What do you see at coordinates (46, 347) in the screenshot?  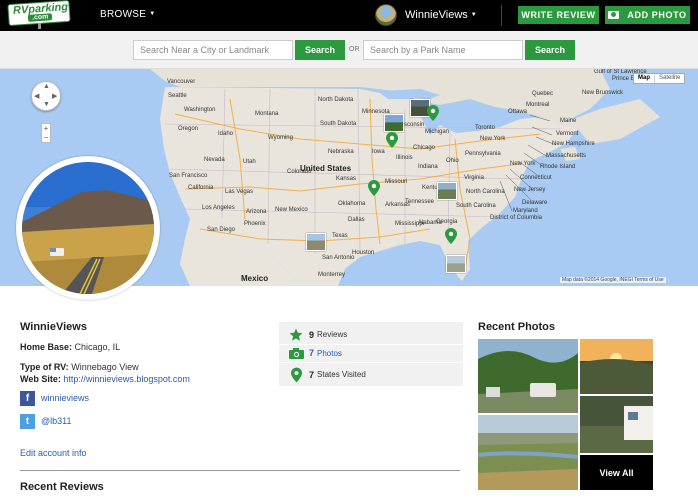 I see `home-base-label: Home Base:` at bounding box center [46, 347].